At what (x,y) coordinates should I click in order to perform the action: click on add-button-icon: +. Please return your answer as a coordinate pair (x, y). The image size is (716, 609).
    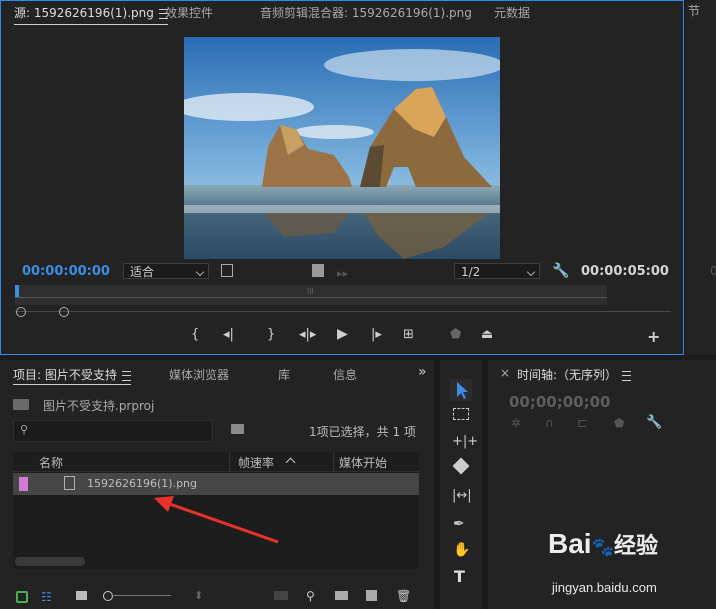
    Looking at the image, I should click on (653, 336).